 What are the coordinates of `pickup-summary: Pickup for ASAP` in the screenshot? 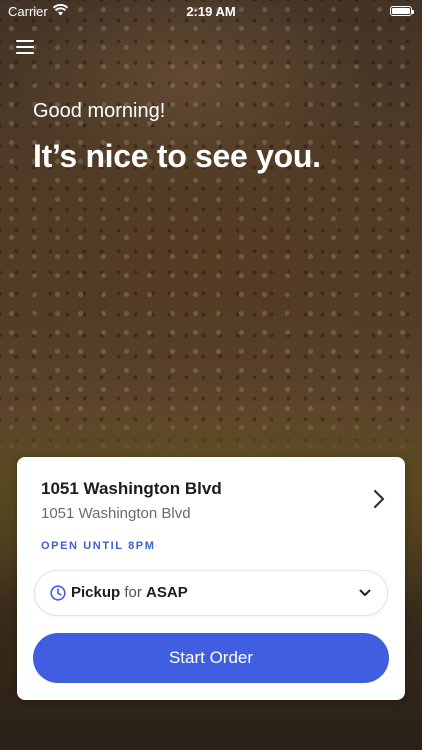 It's located at (129, 592).